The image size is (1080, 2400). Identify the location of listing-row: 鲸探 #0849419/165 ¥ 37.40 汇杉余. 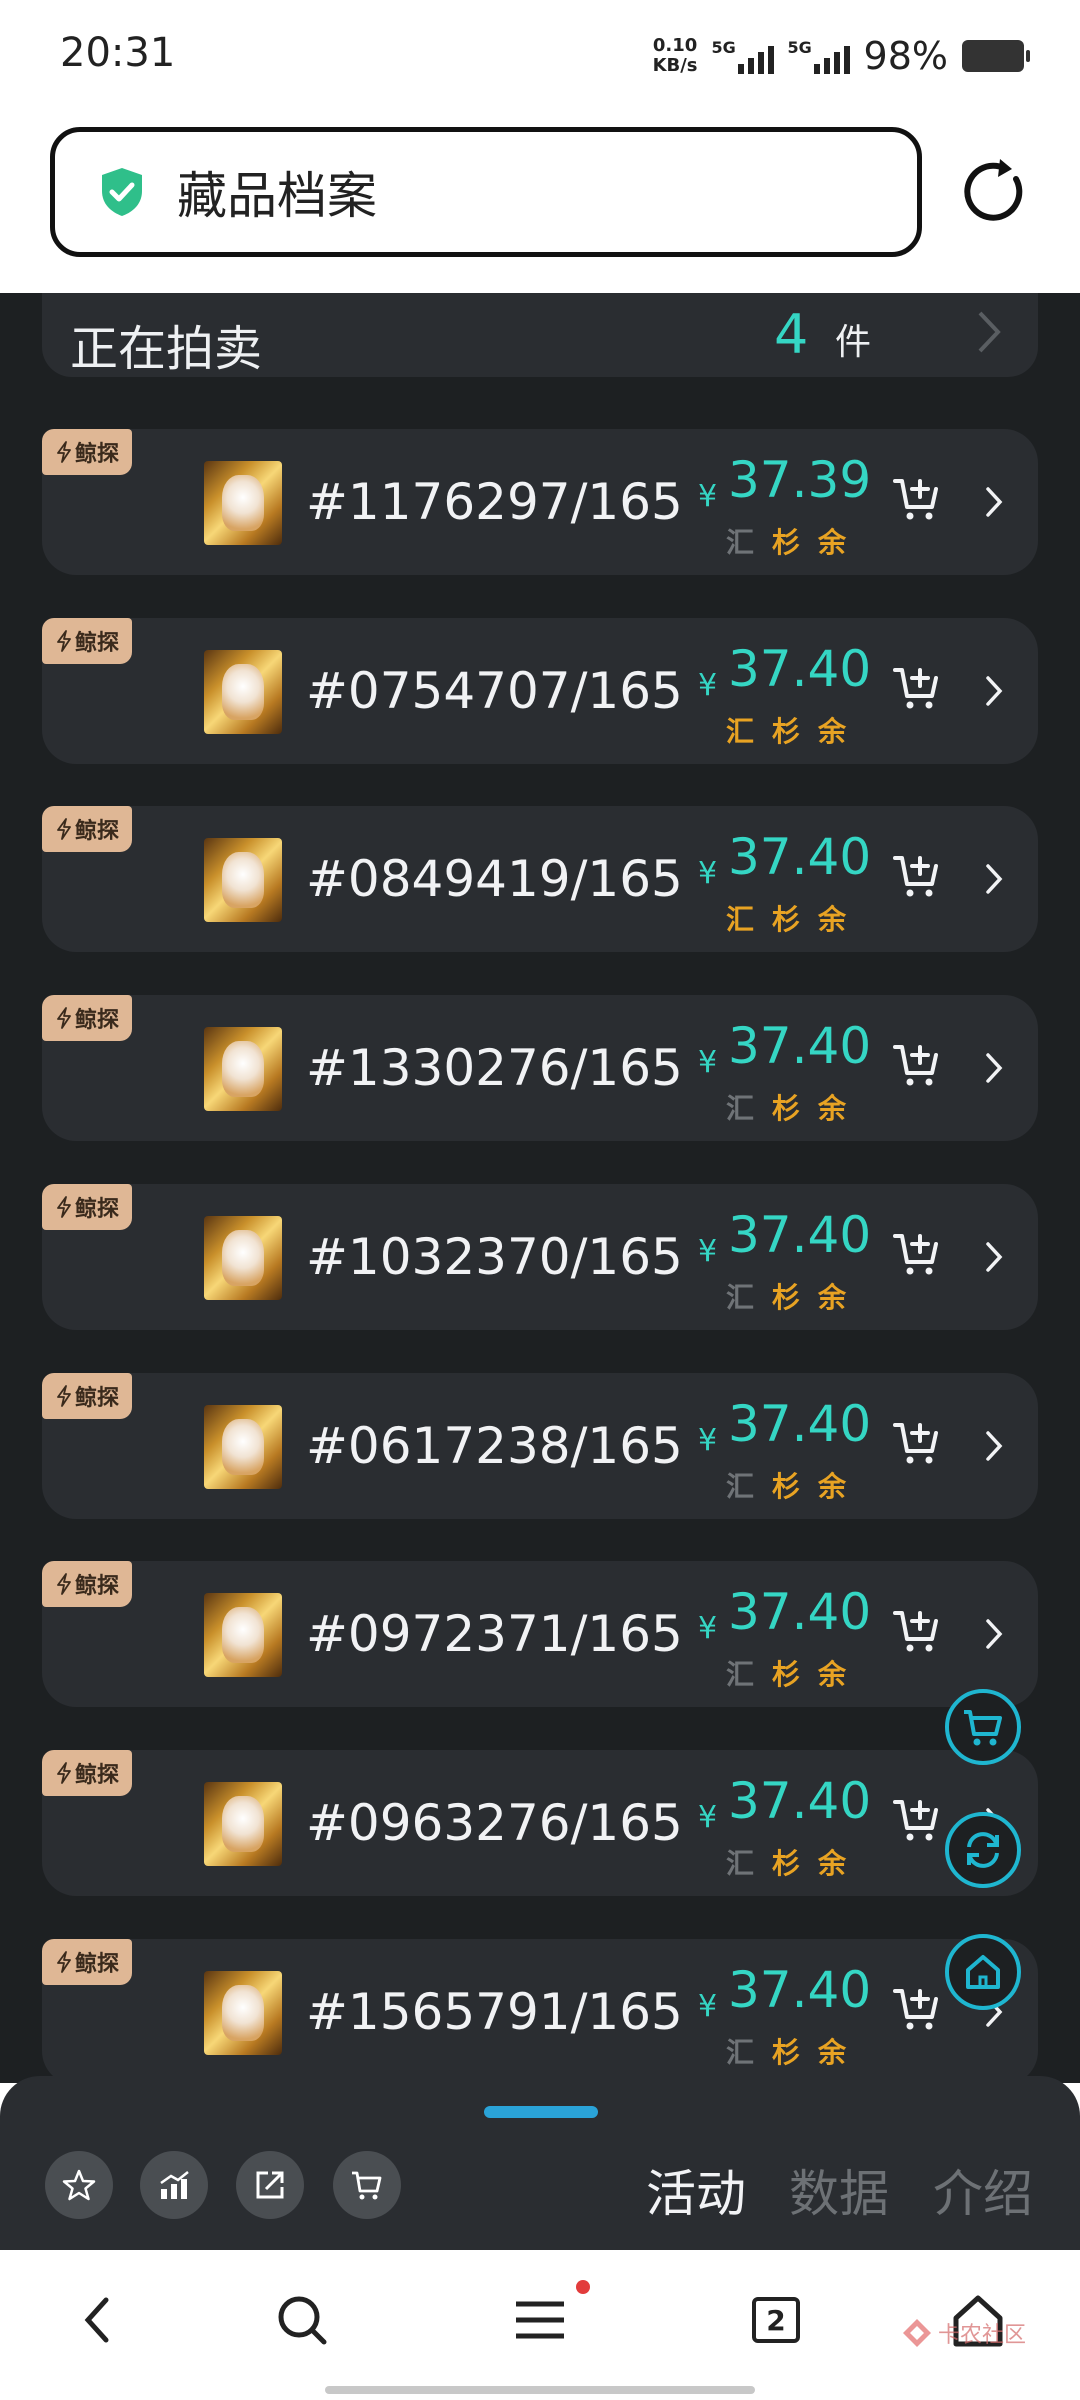
(540, 879).